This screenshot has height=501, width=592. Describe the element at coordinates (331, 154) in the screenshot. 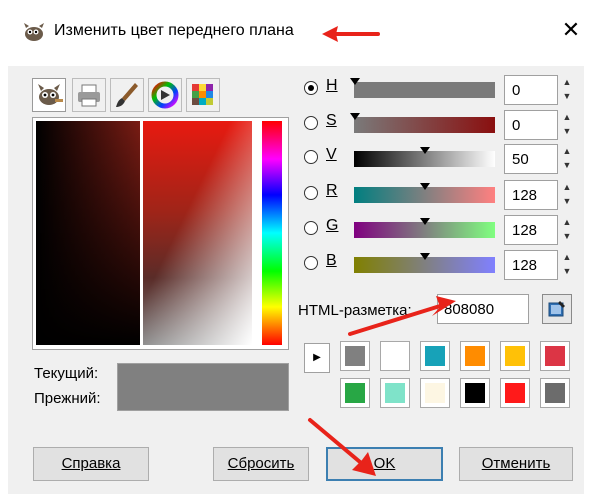

I see `channel-letter-v: V` at that location.